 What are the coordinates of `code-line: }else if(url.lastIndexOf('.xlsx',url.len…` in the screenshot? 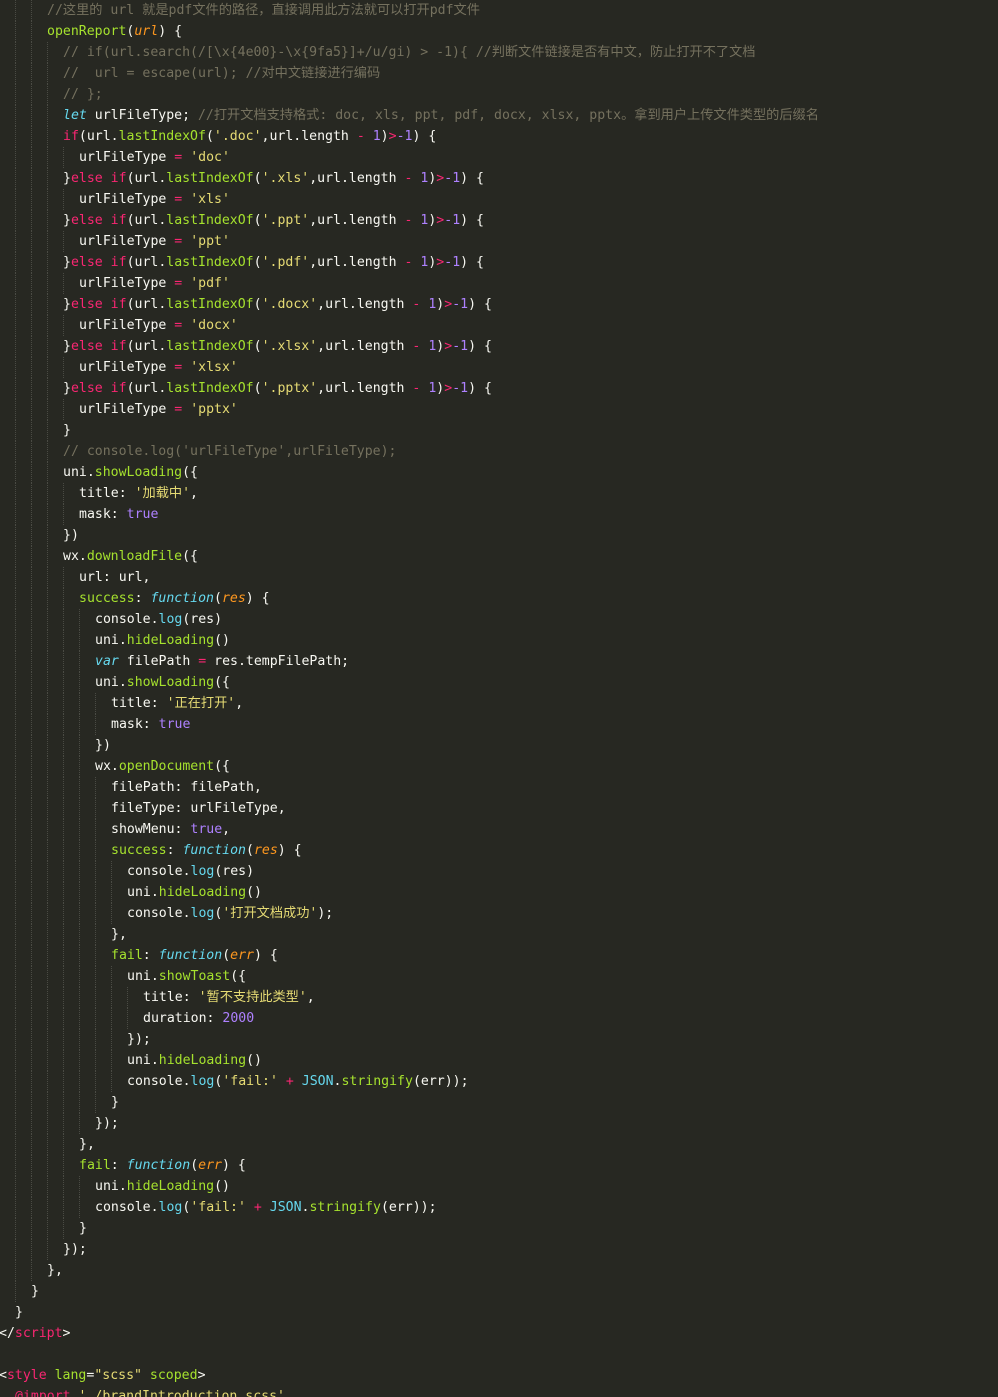 It's located at (277, 346).